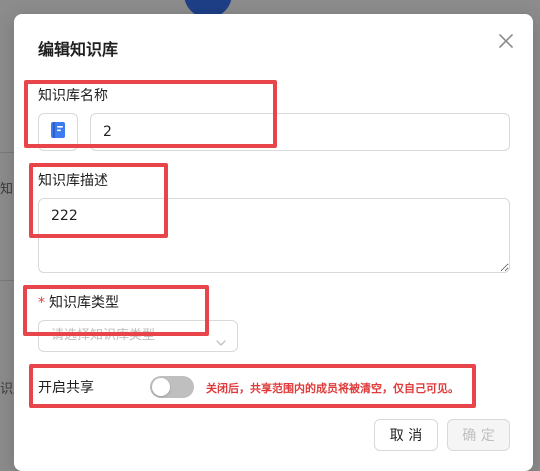 The image size is (540, 471). I want to click on confirm-button: 确 定, so click(478, 435).